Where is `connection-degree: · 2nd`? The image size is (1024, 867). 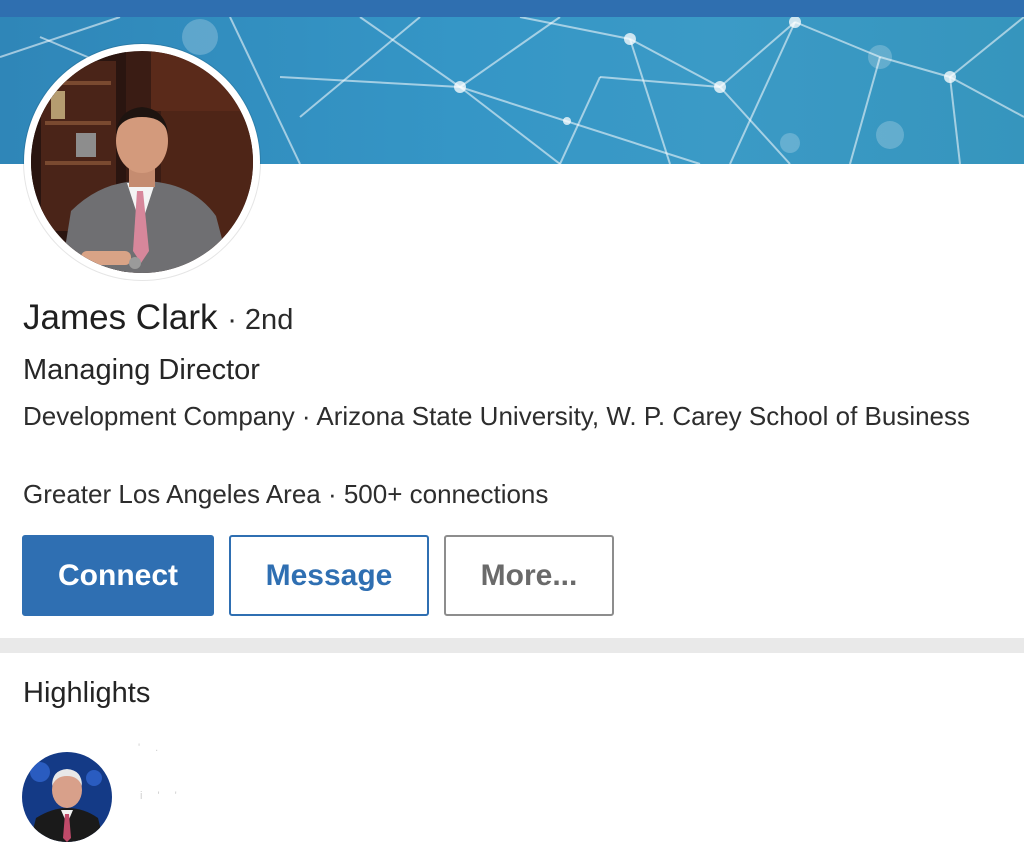 connection-degree: · 2nd is located at coordinates (260, 320).